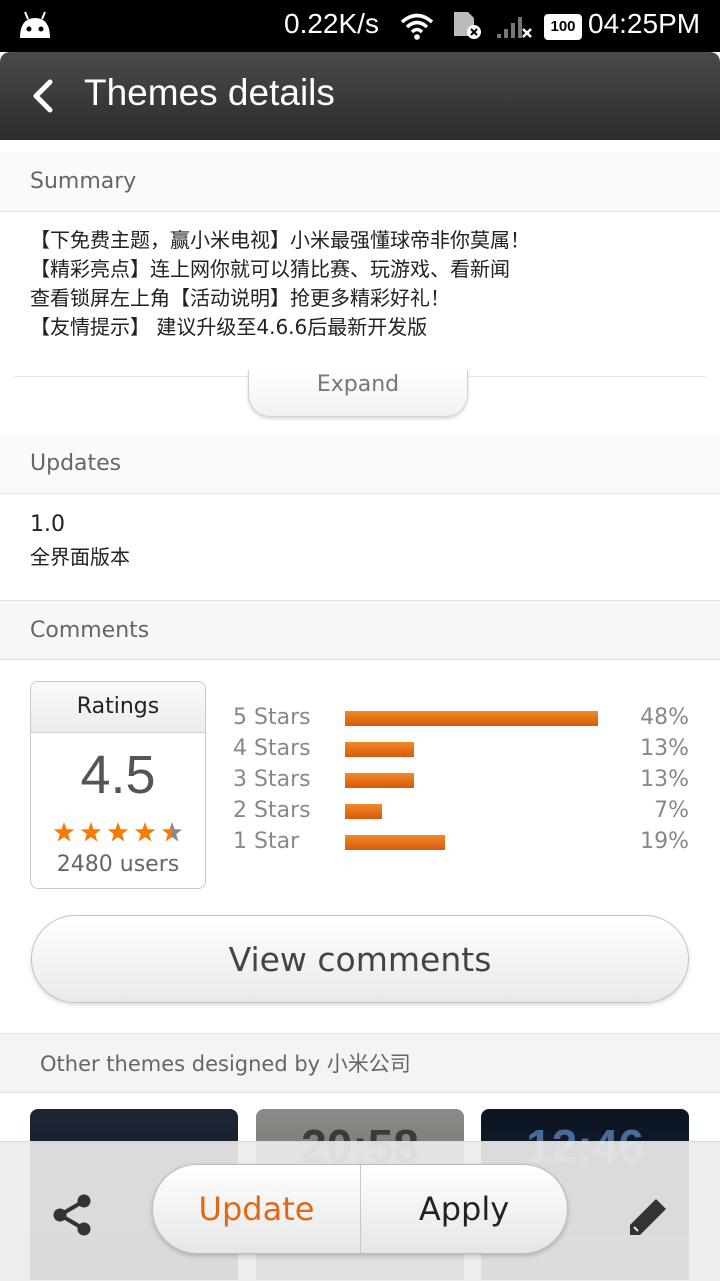 The width and height of the screenshot is (720, 1281). What do you see at coordinates (80, 557) in the screenshot?
I see `update-note: 全界面版本` at bounding box center [80, 557].